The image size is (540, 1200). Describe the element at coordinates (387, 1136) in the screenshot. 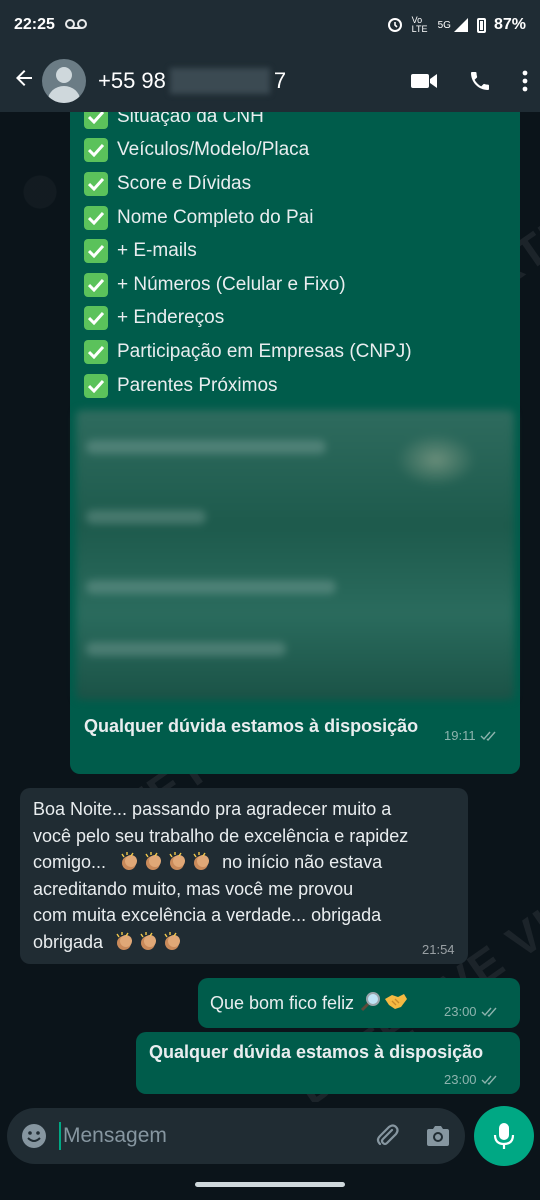

I see `attach-paperclip-icon` at that location.